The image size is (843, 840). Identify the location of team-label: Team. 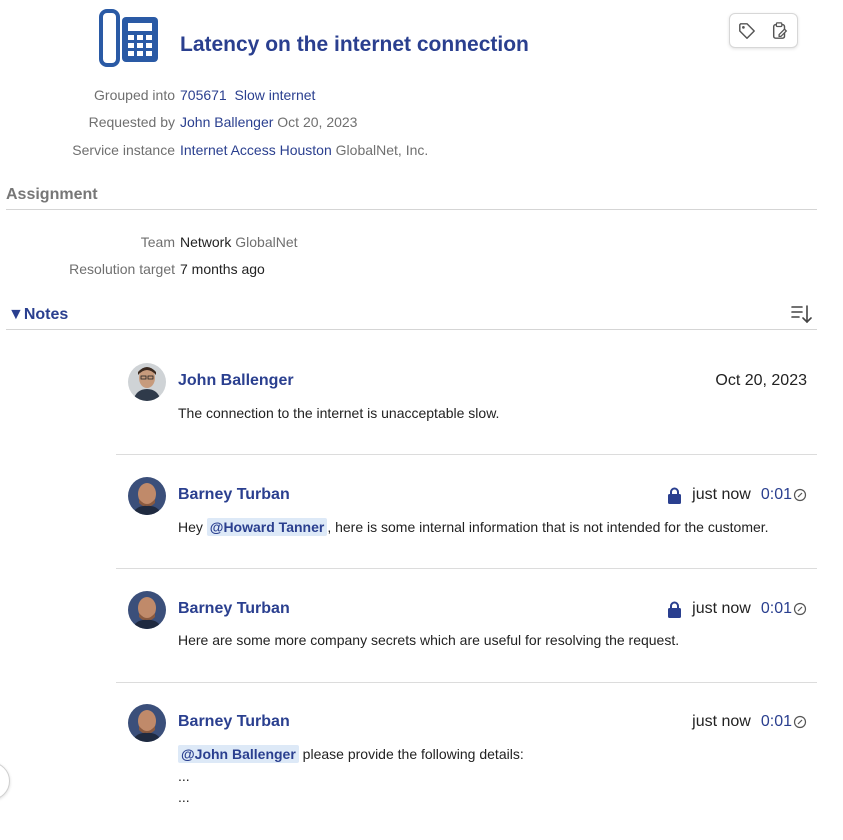
(157, 242).